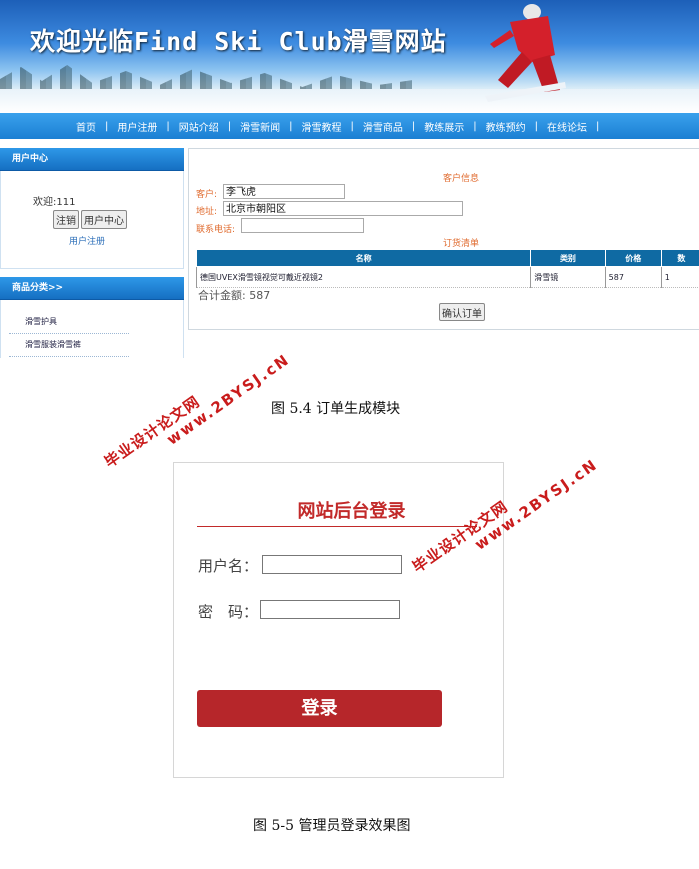 The image size is (699, 869). What do you see at coordinates (568, 258) in the screenshot?
I see `column-category: 类别` at bounding box center [568, 258].